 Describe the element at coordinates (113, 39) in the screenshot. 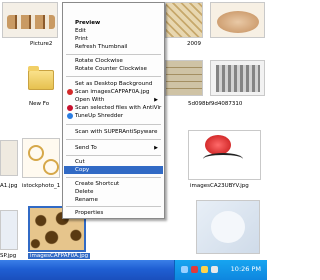

I see `menu-item-print: Print` at that location.